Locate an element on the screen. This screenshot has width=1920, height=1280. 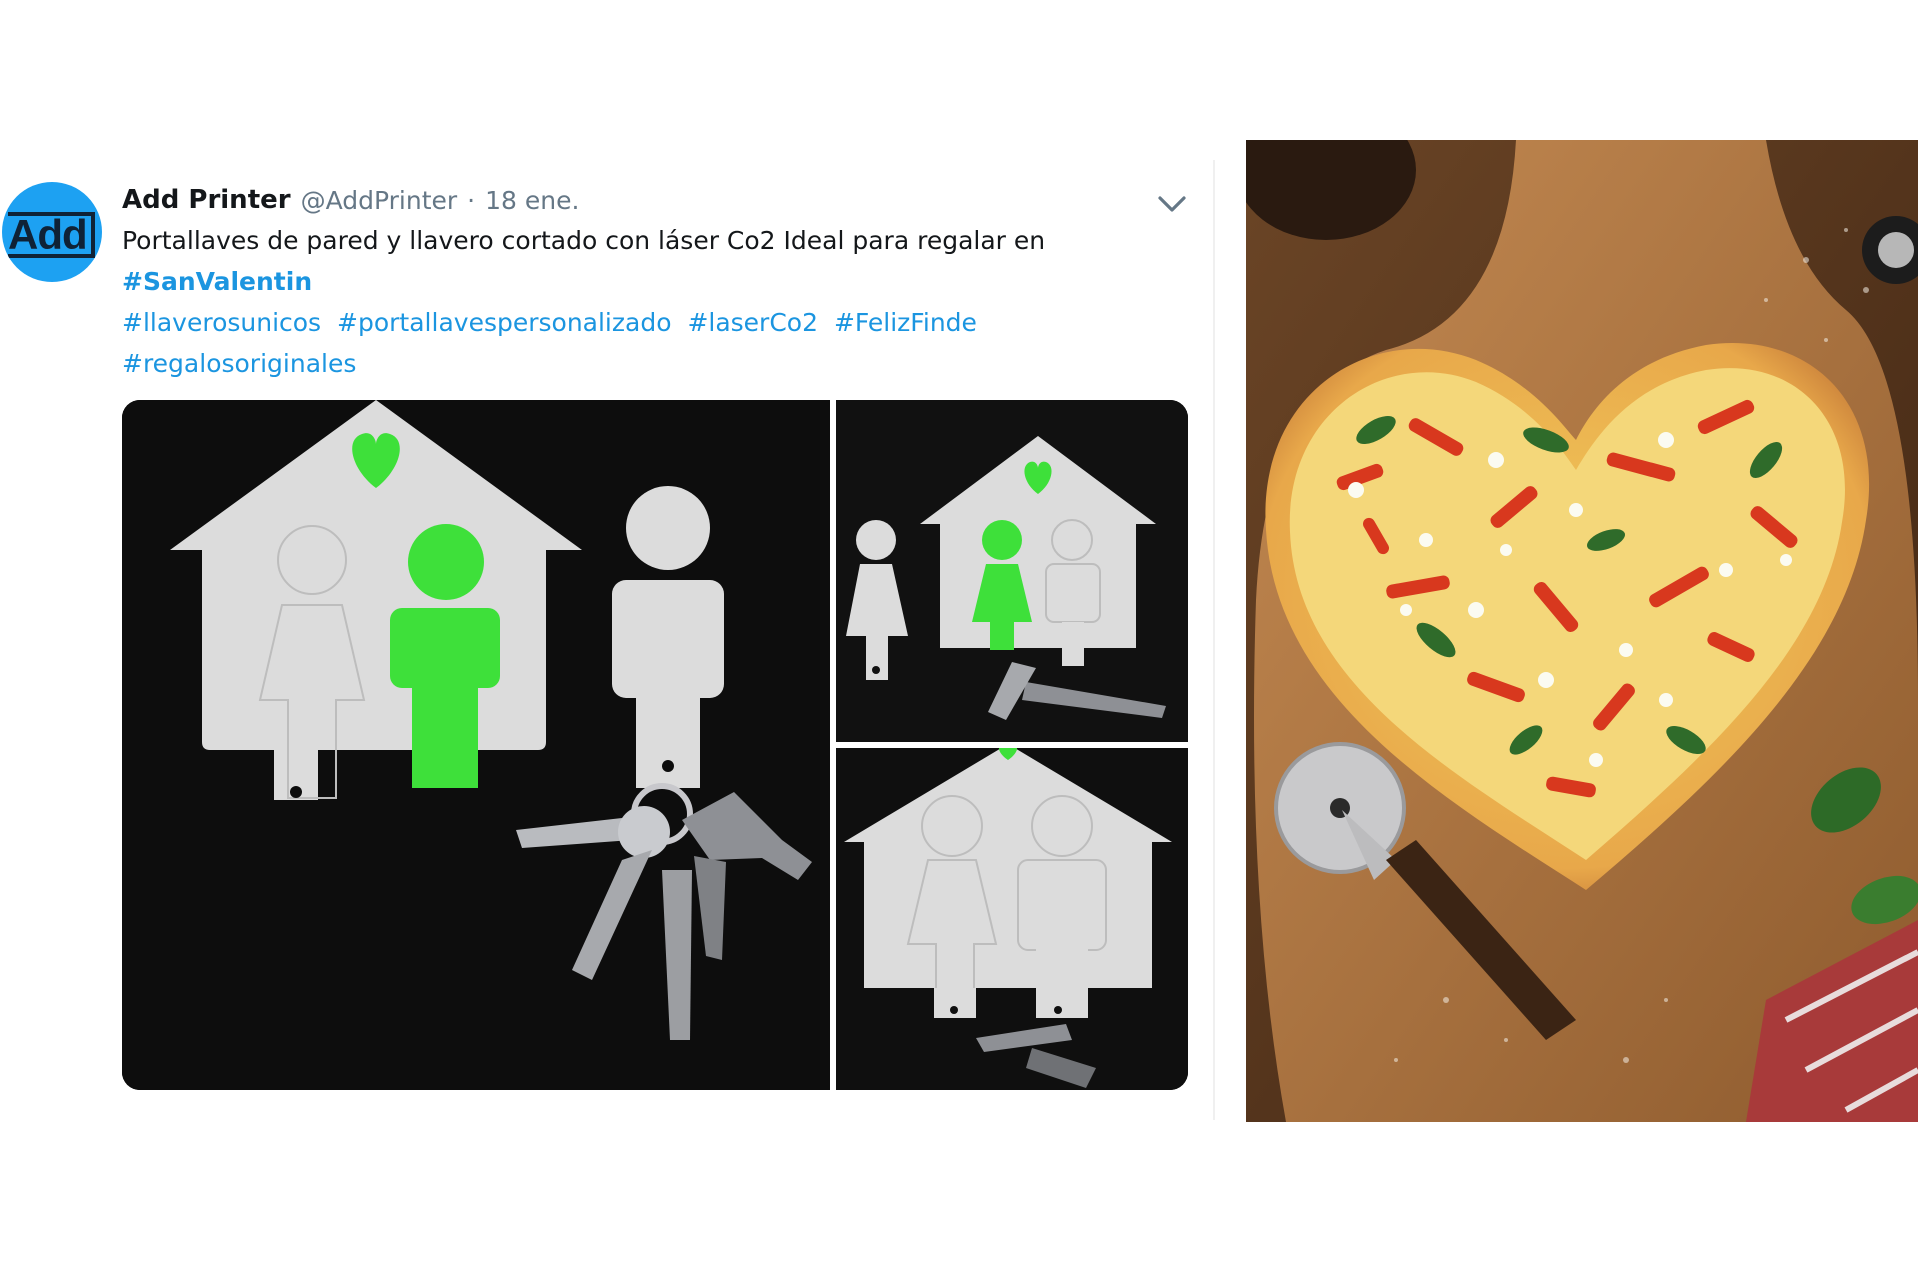
column-divider is located at coordinates (1214, 640).